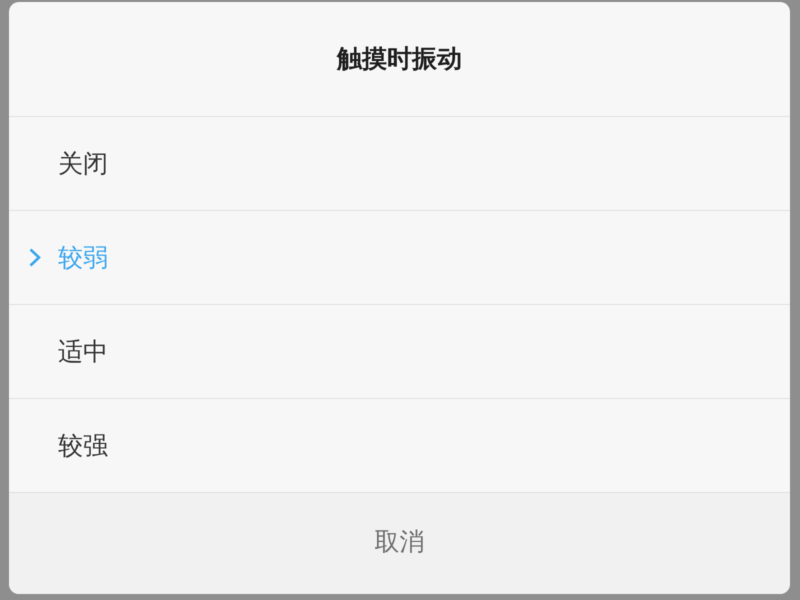  Describe the element at coordinates (35, 257) in the screenshot. I see `chevron-icon` at that location.